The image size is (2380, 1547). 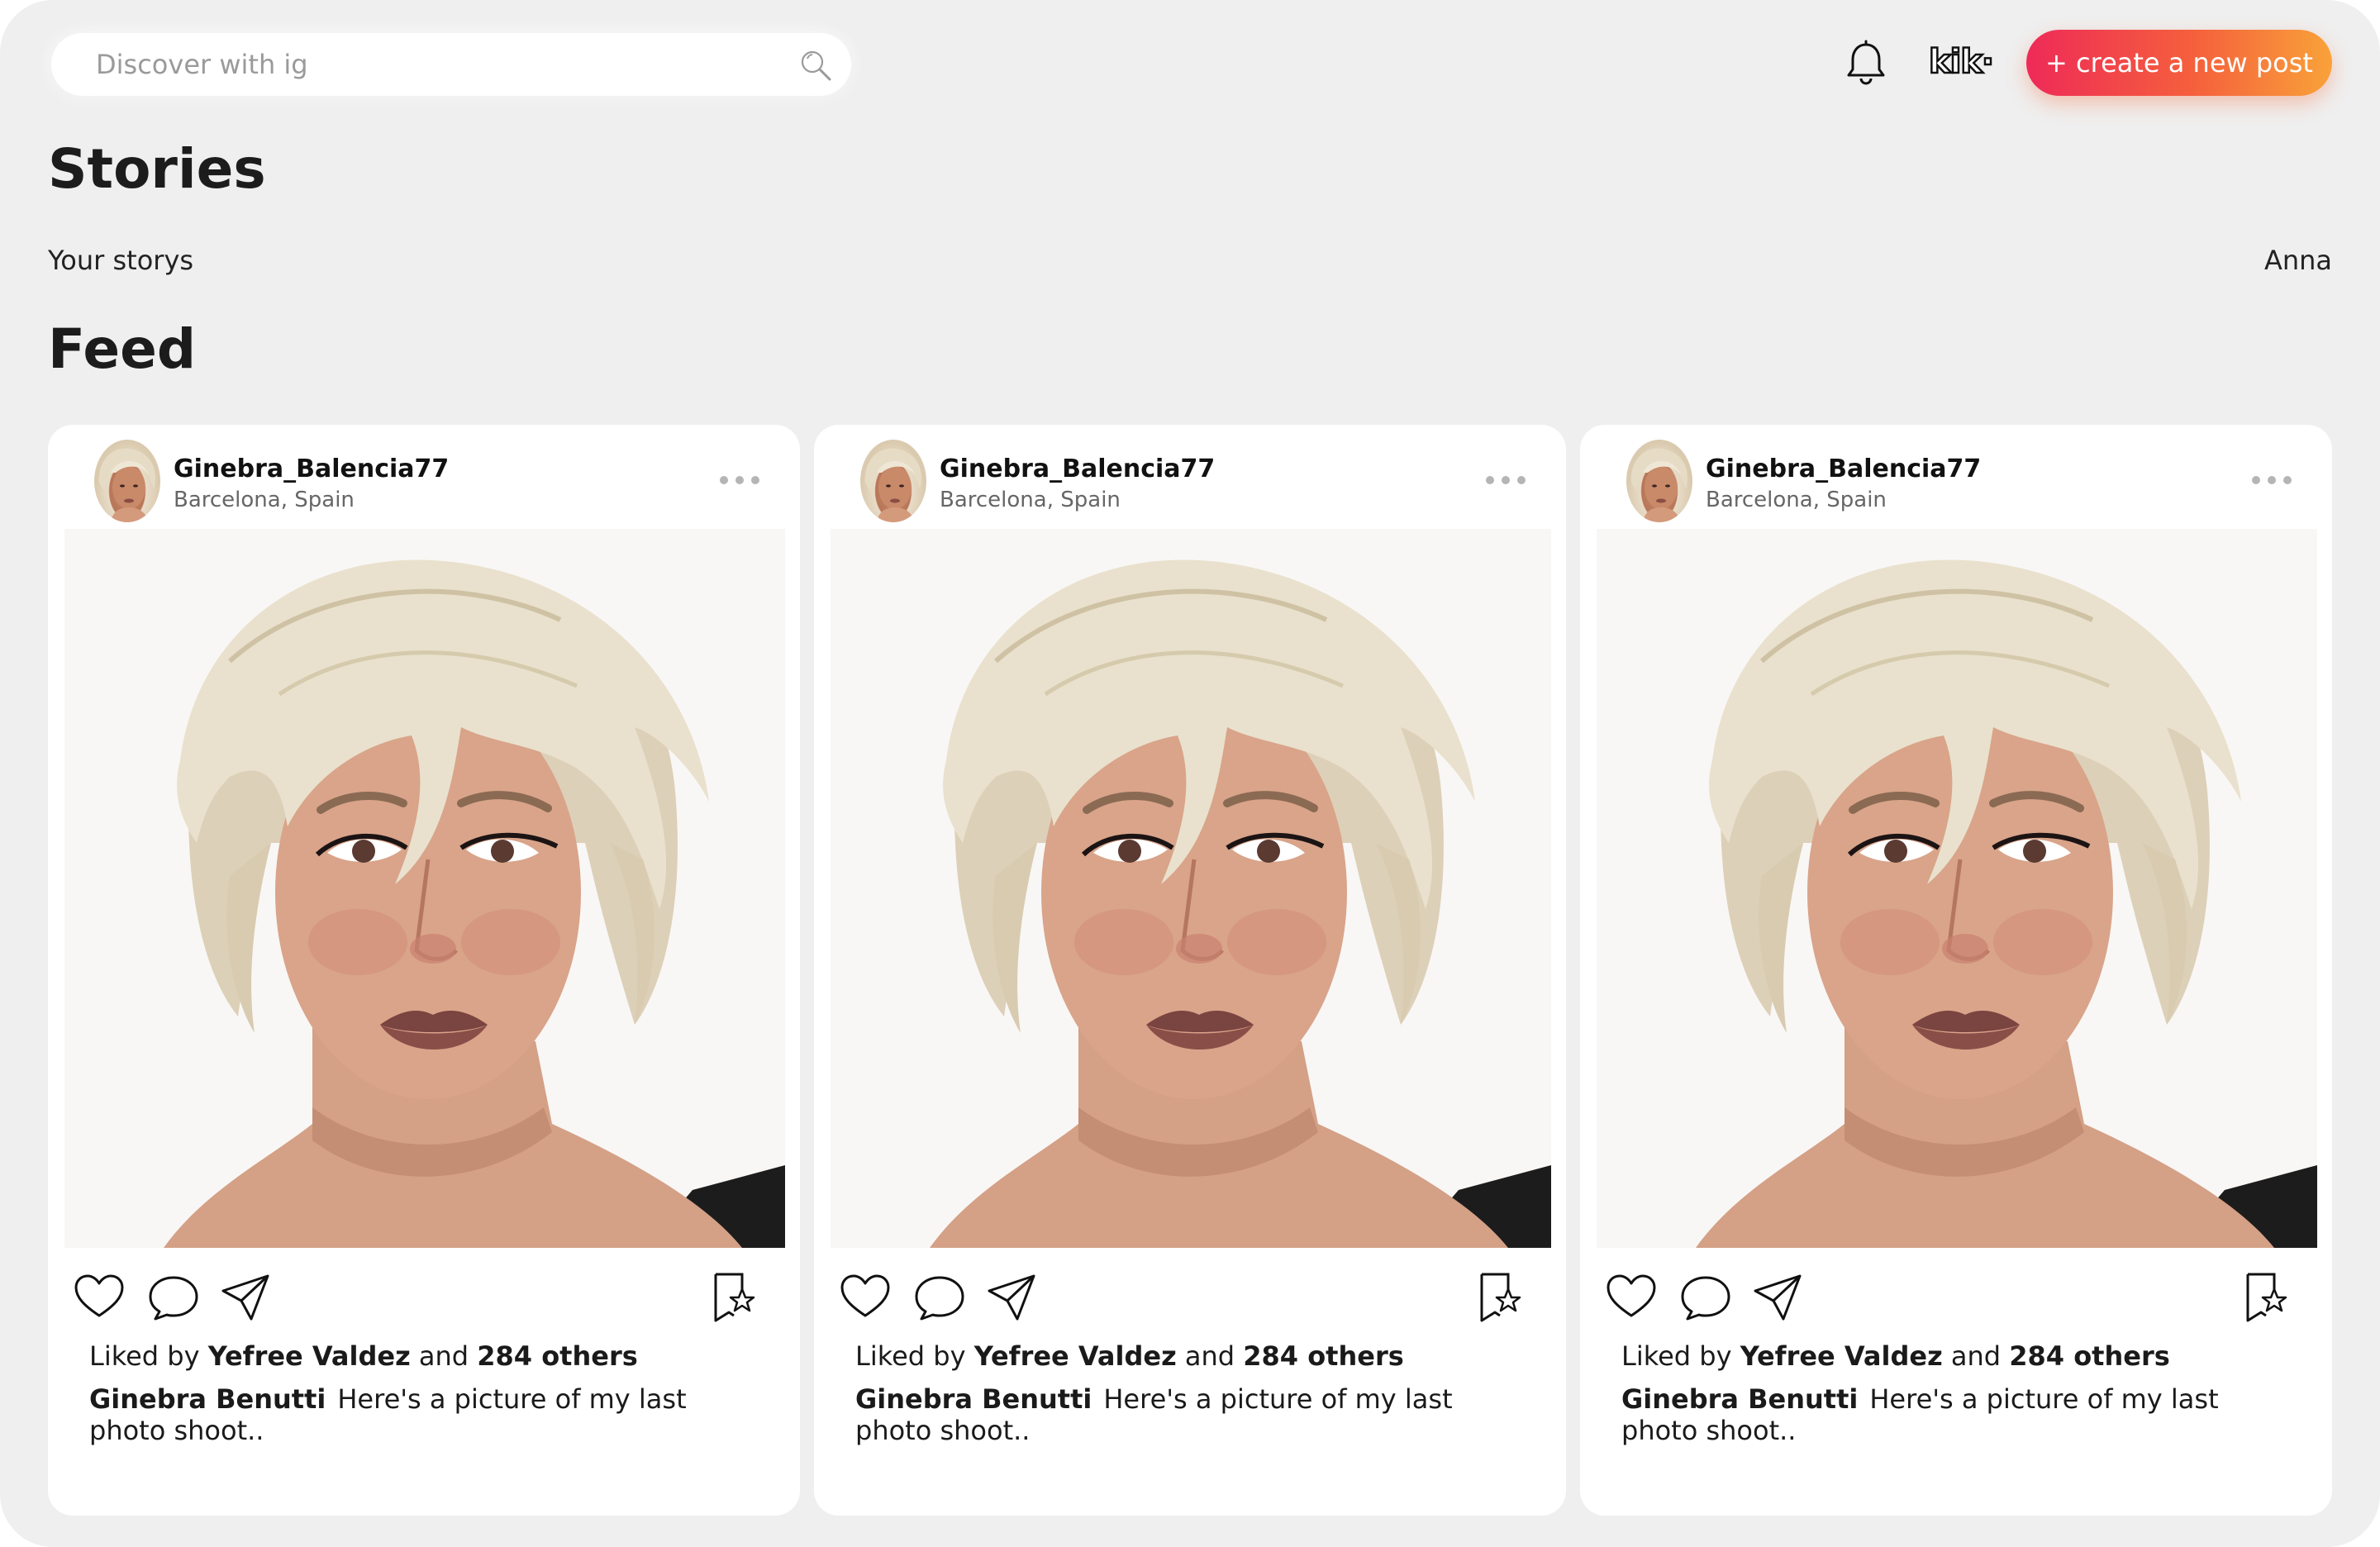 What do you see at coordinates (1962, 62) in the screenshot?
I see `kik-logo: kik·` at bounding box center [1962, 62].